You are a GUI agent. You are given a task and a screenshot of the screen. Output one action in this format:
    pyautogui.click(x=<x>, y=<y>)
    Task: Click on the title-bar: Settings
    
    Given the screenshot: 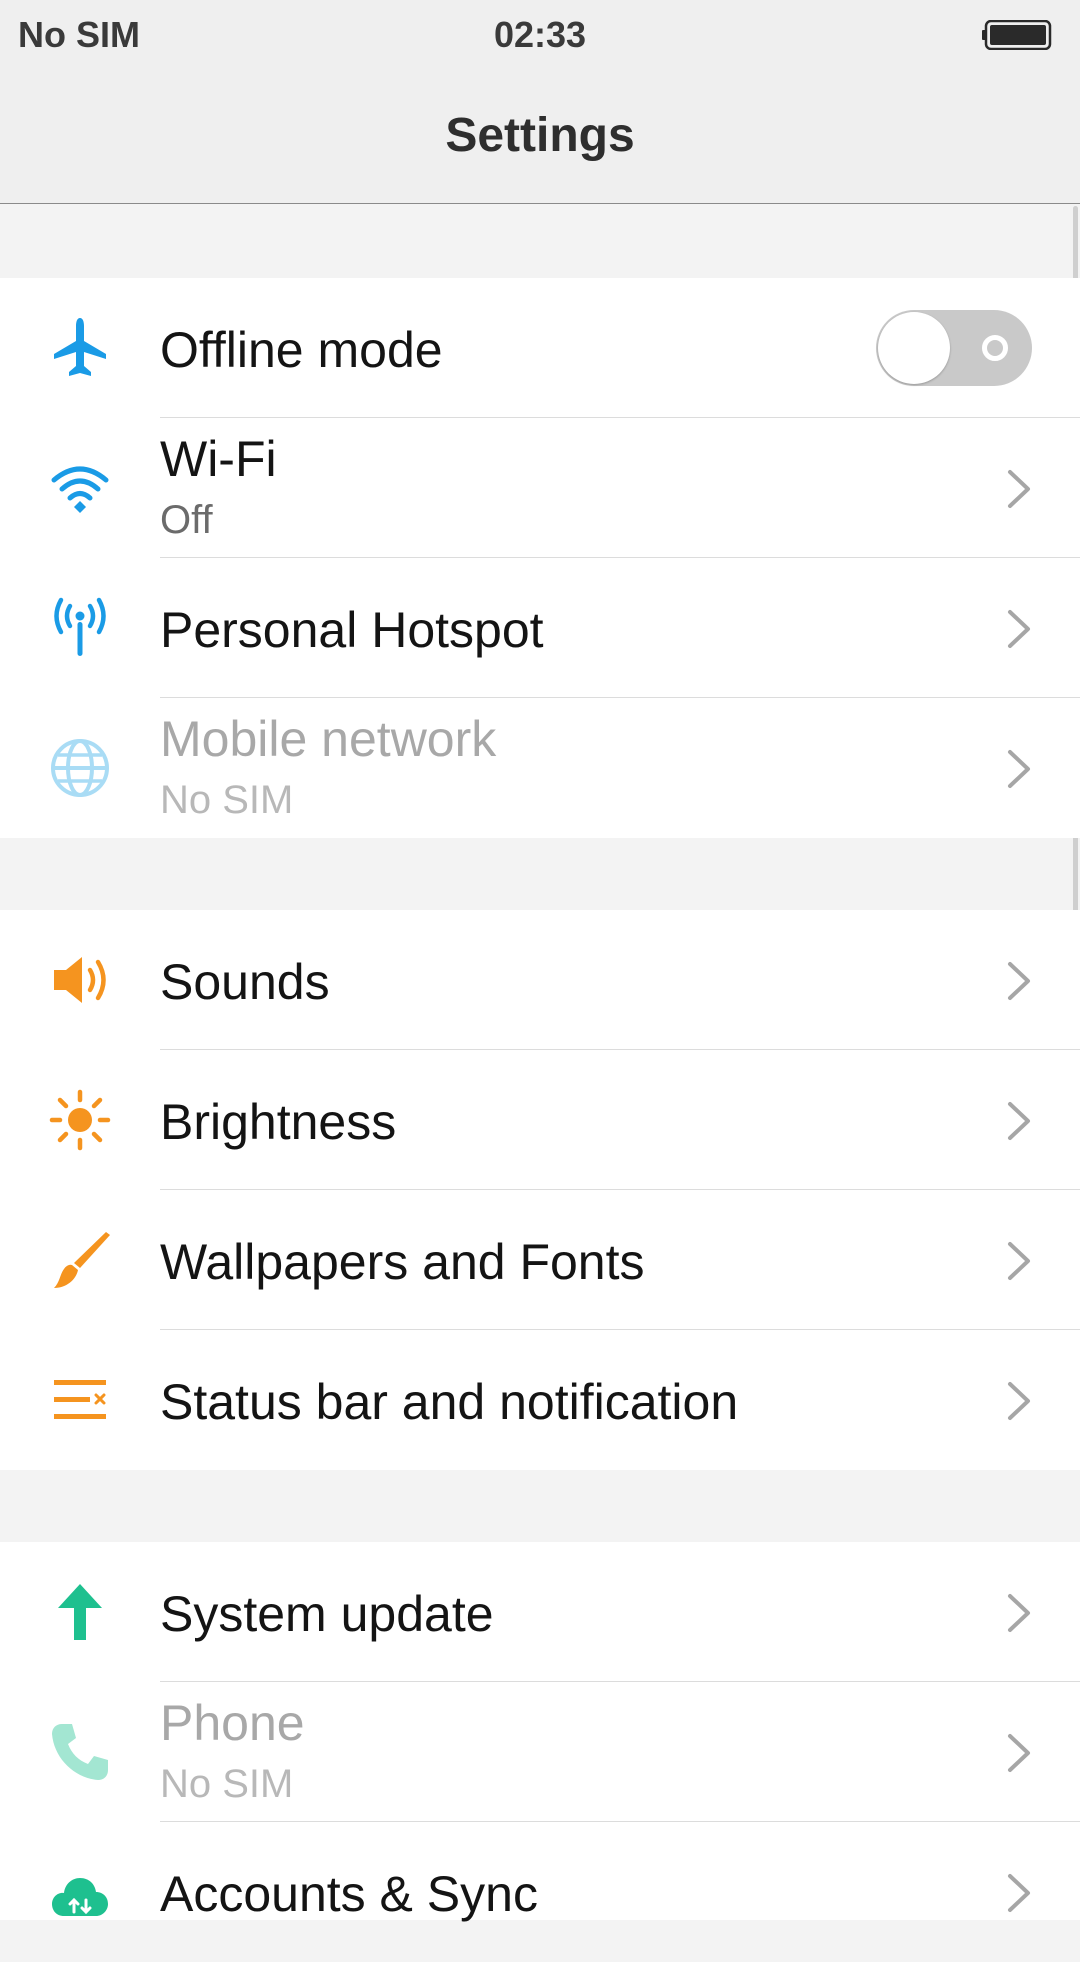 What is the action you would take?
    pyautogui.click(x=540, y=138)
    